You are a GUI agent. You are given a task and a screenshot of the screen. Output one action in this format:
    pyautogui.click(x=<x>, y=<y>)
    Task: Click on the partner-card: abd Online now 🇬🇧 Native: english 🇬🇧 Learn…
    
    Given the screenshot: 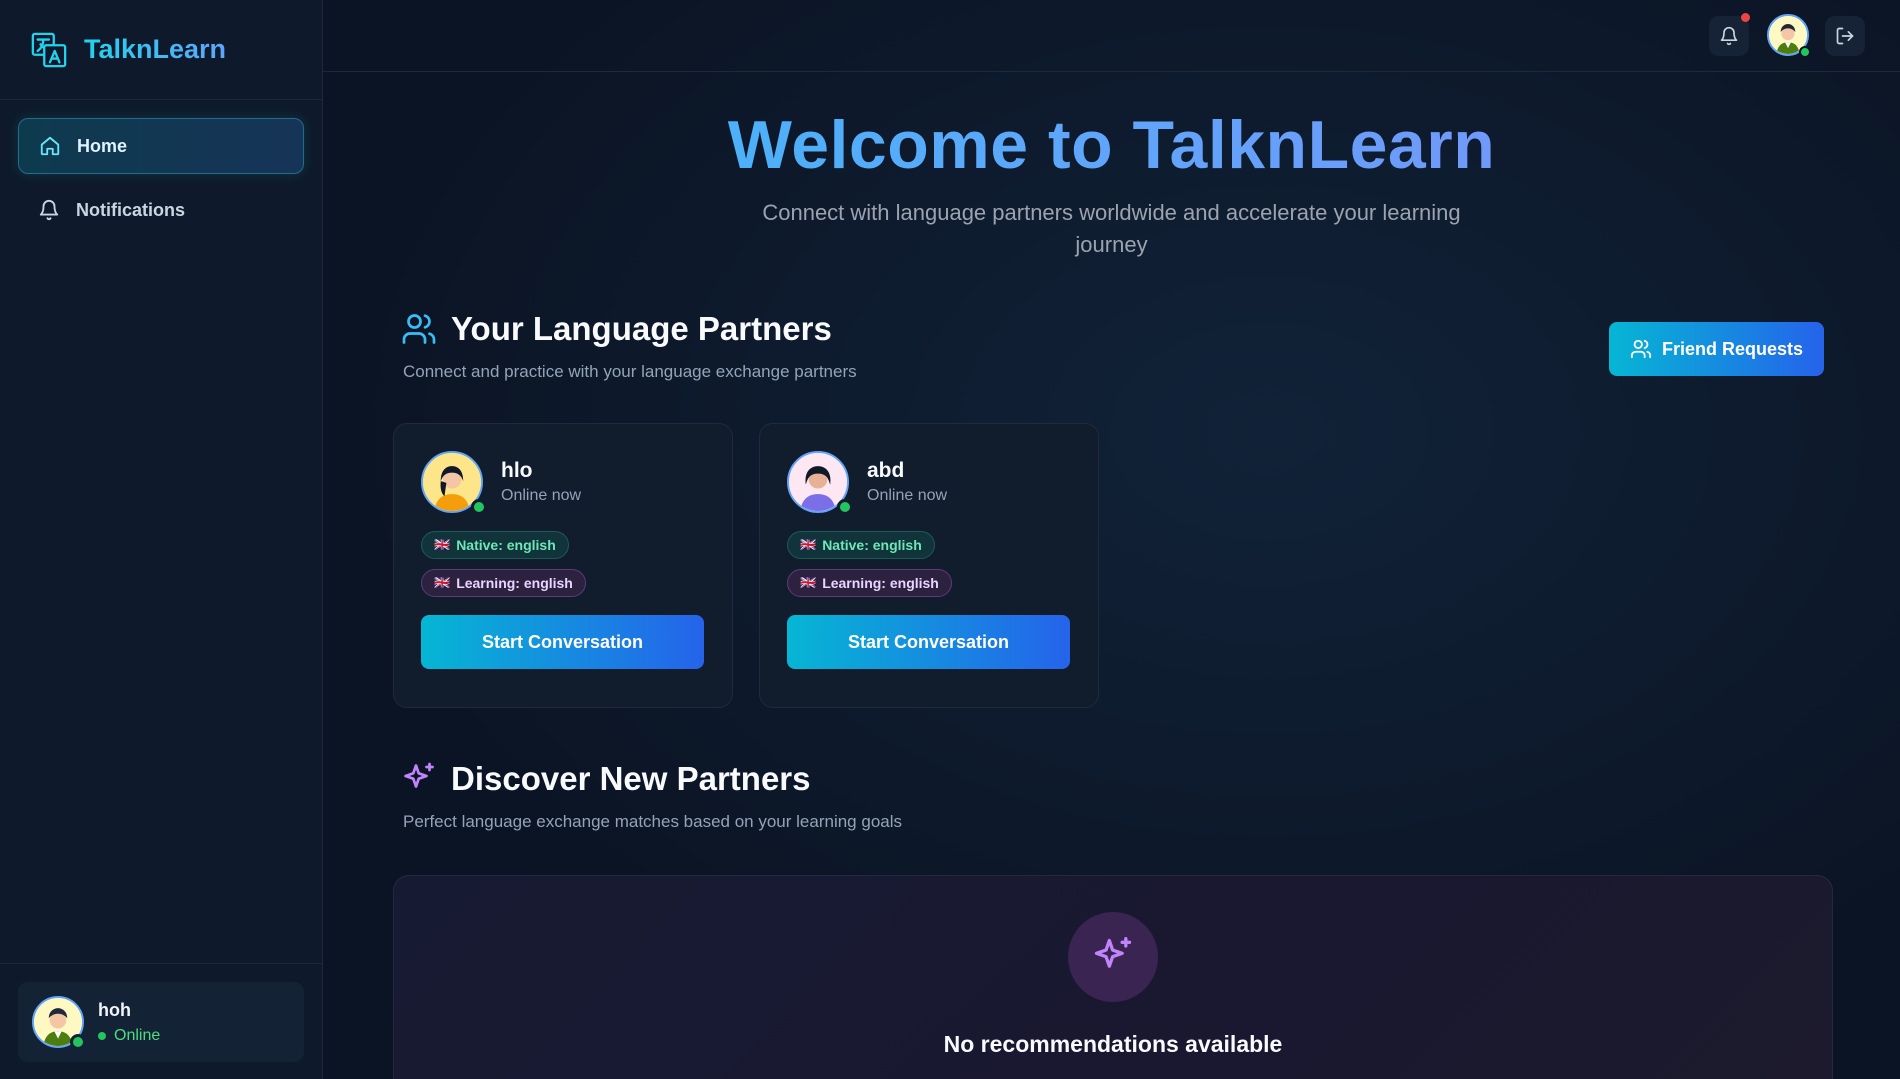 What is the action you would take?
    pyautogui.click(x=929, y=565)
    